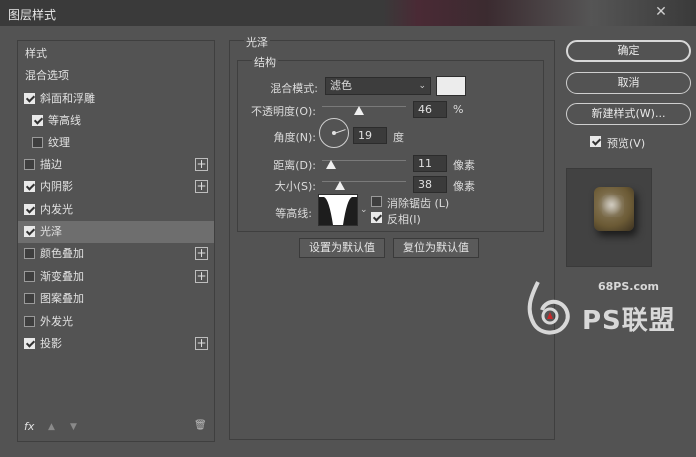 This screenshot has height=457, width=696. What do you see at coordinates (51, 427) in the screenshot?
I see `move-up-icon: ▲` at bounding box center [51, 427].